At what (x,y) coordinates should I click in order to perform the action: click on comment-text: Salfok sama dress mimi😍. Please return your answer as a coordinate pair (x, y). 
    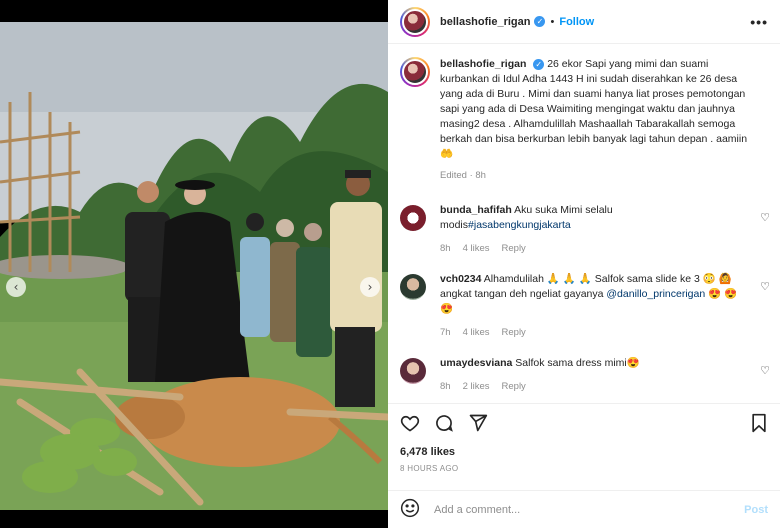
    Looking at the image, I should click on (577, 363).